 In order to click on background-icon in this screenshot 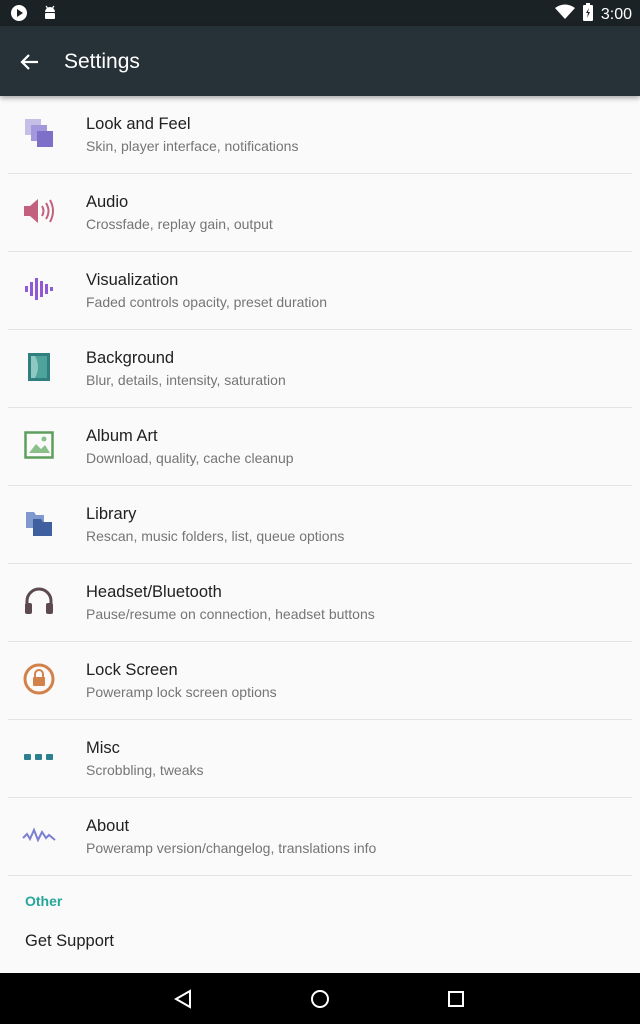, I will do `click(39, 367)`.